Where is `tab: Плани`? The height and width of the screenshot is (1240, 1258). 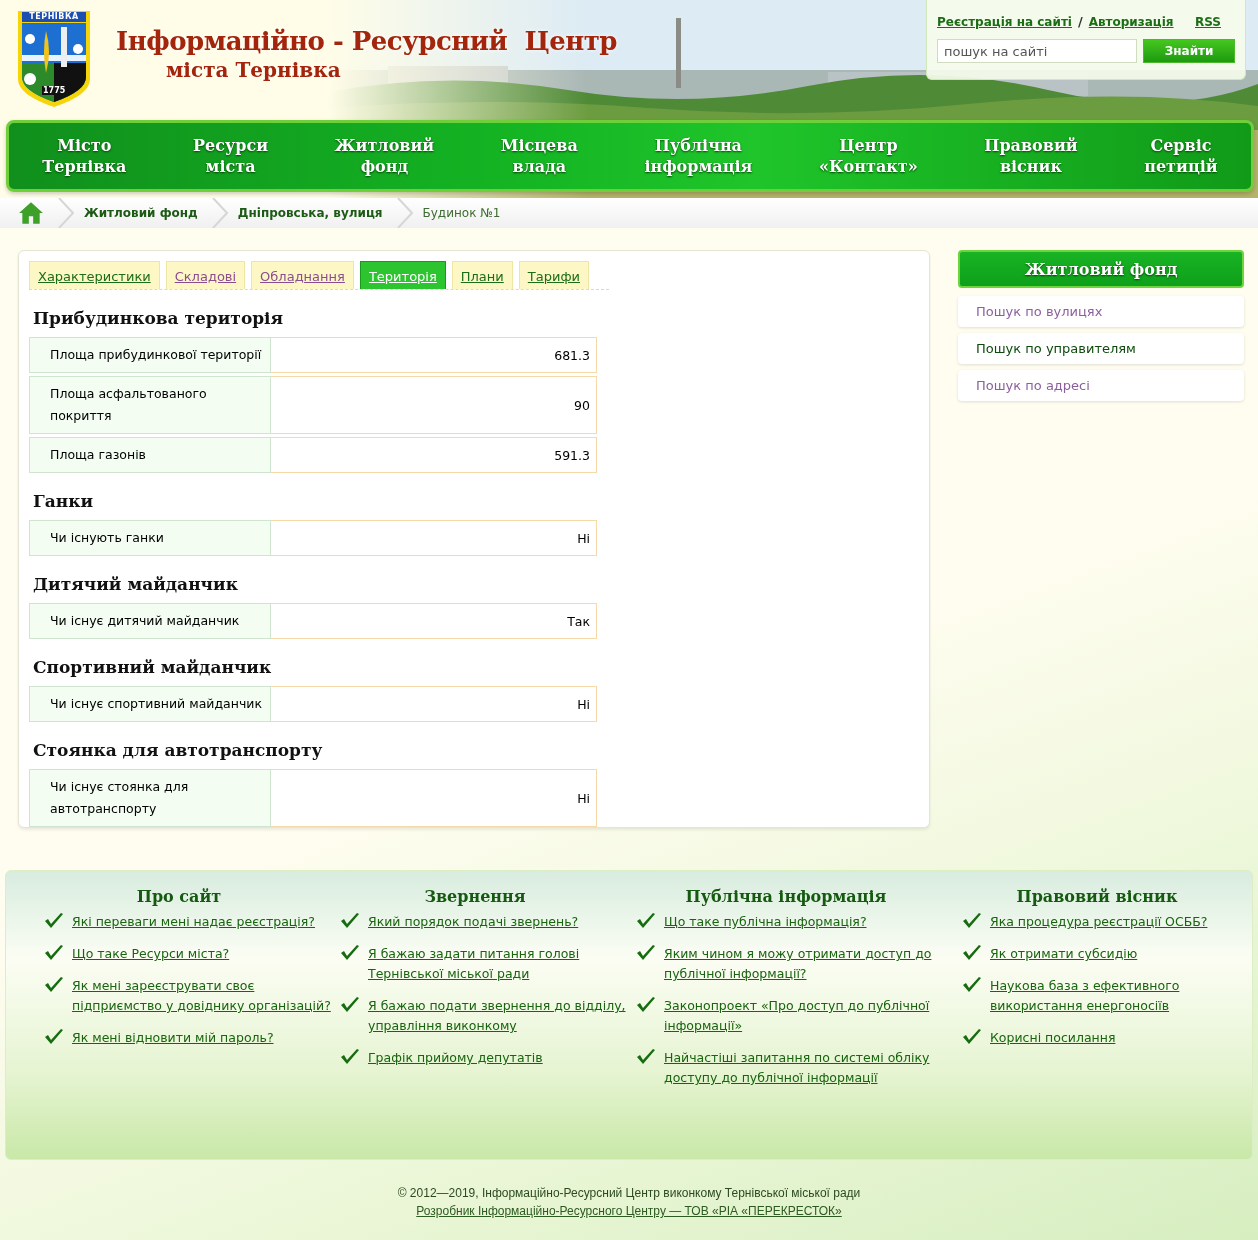
tab: Плани is located at coordinates (482, 275).